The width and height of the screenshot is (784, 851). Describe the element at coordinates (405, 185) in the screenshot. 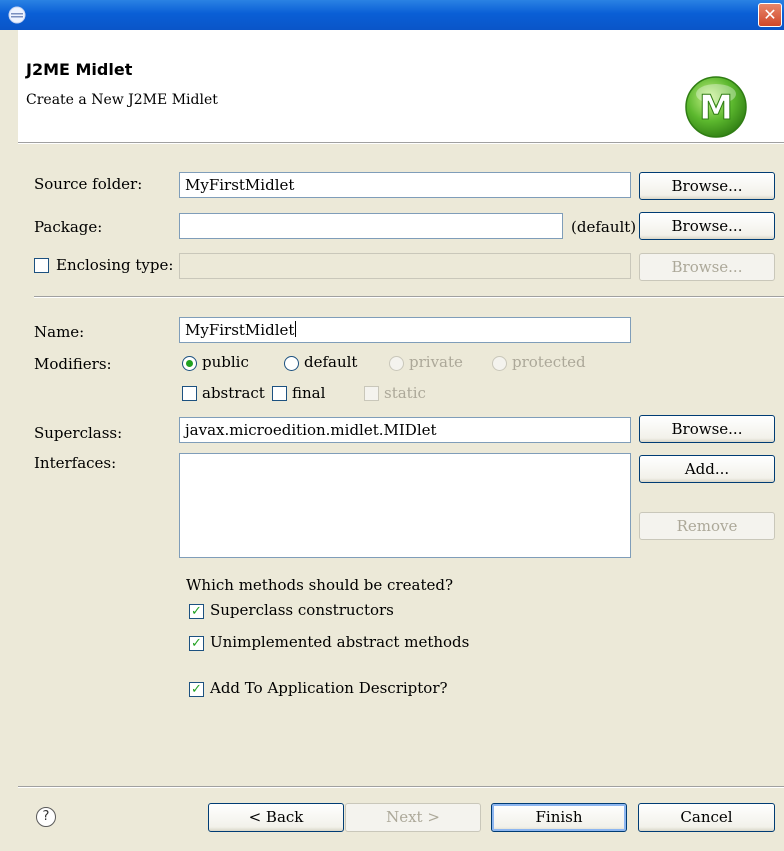

I see `source-folder-input: MyFirstMidlet` at that location.